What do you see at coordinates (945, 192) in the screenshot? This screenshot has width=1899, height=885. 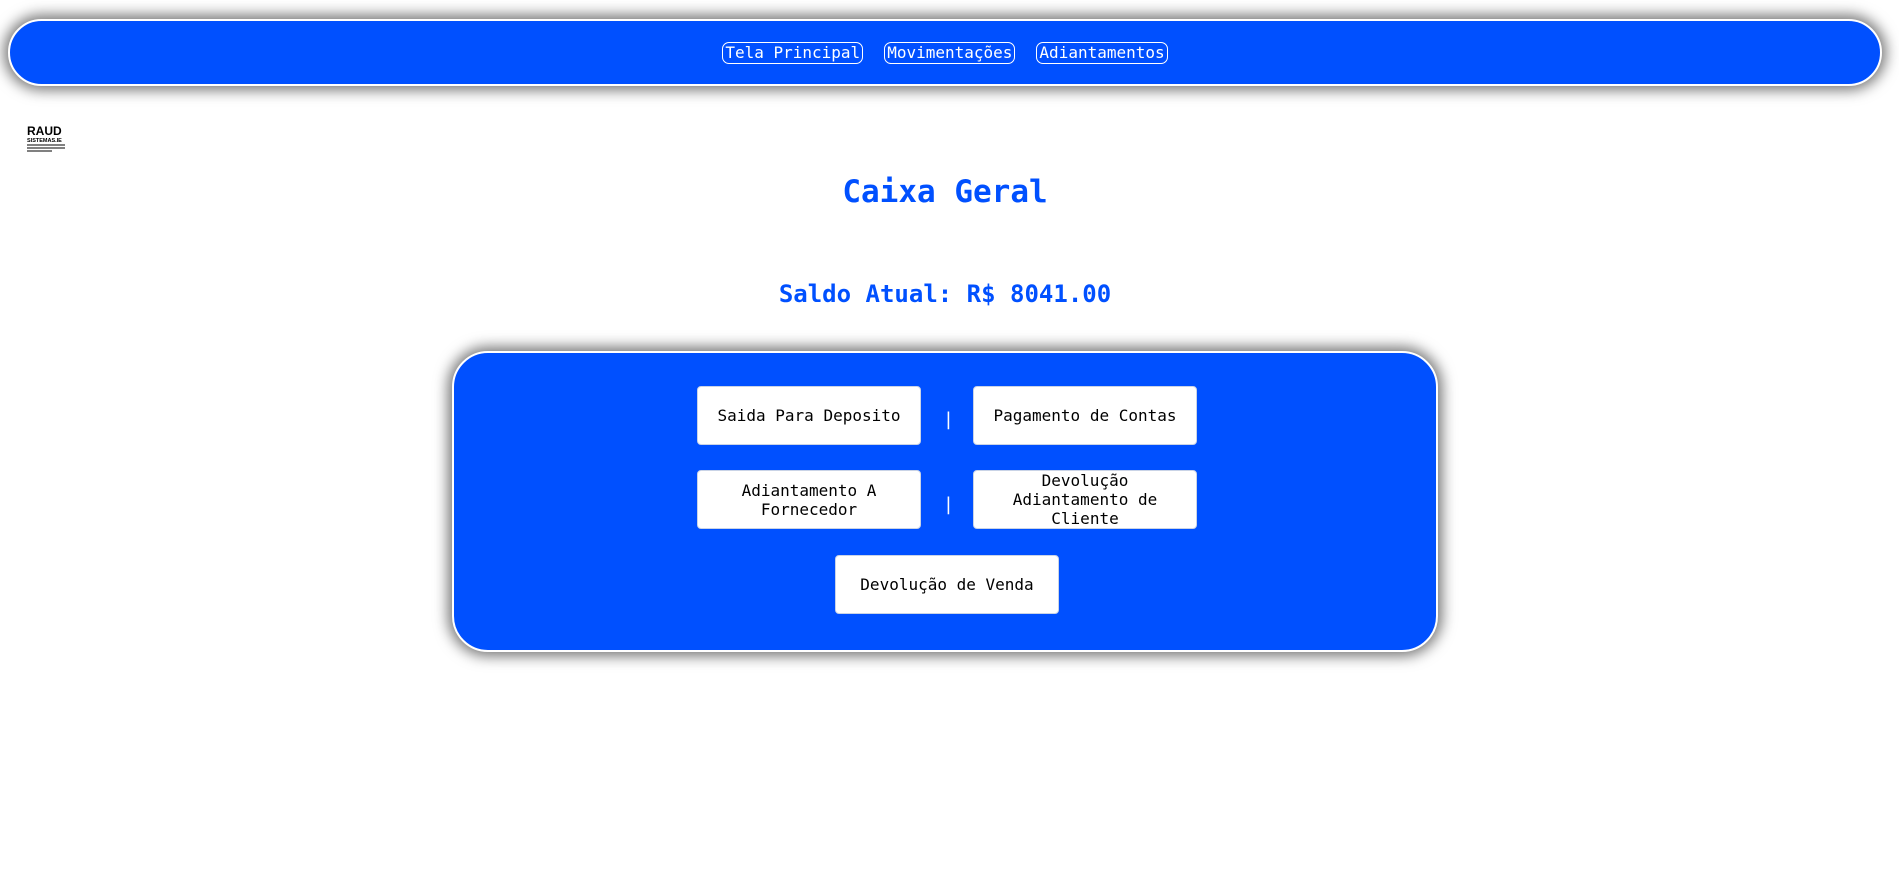 I see `page-title: Caixa Geral` at bounding box center [945, 192].